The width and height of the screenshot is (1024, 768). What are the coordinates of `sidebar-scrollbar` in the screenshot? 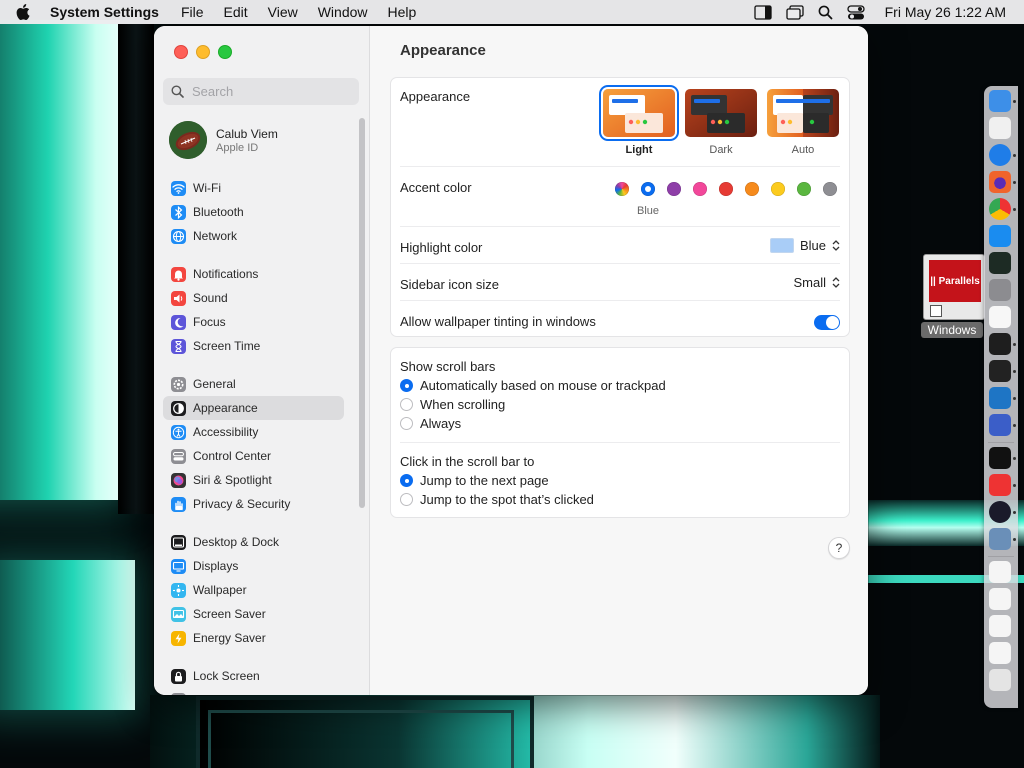 It's located at (362, 313).